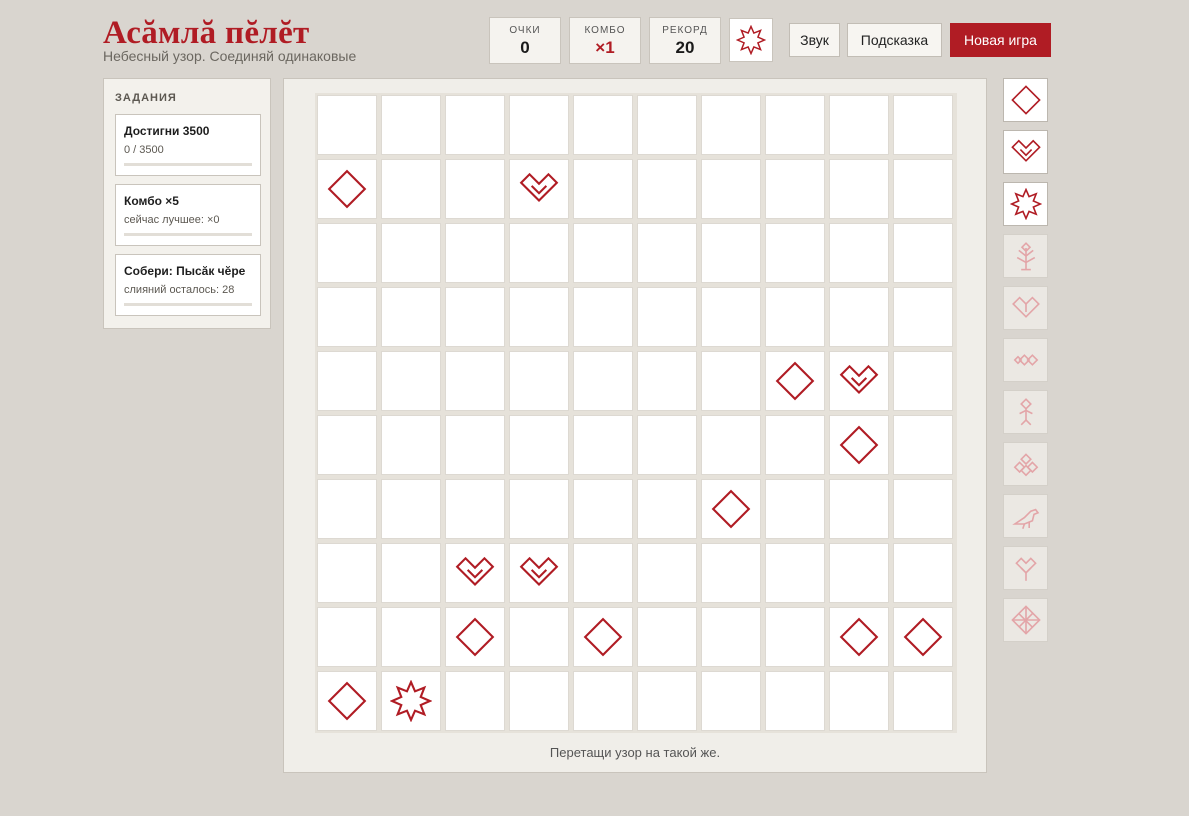 The image size is (1189, 816). What do you see at coordinates (894, 40) in the screenshot?
I see `hint-button: Подсказка` at bounding box center [894, 40].